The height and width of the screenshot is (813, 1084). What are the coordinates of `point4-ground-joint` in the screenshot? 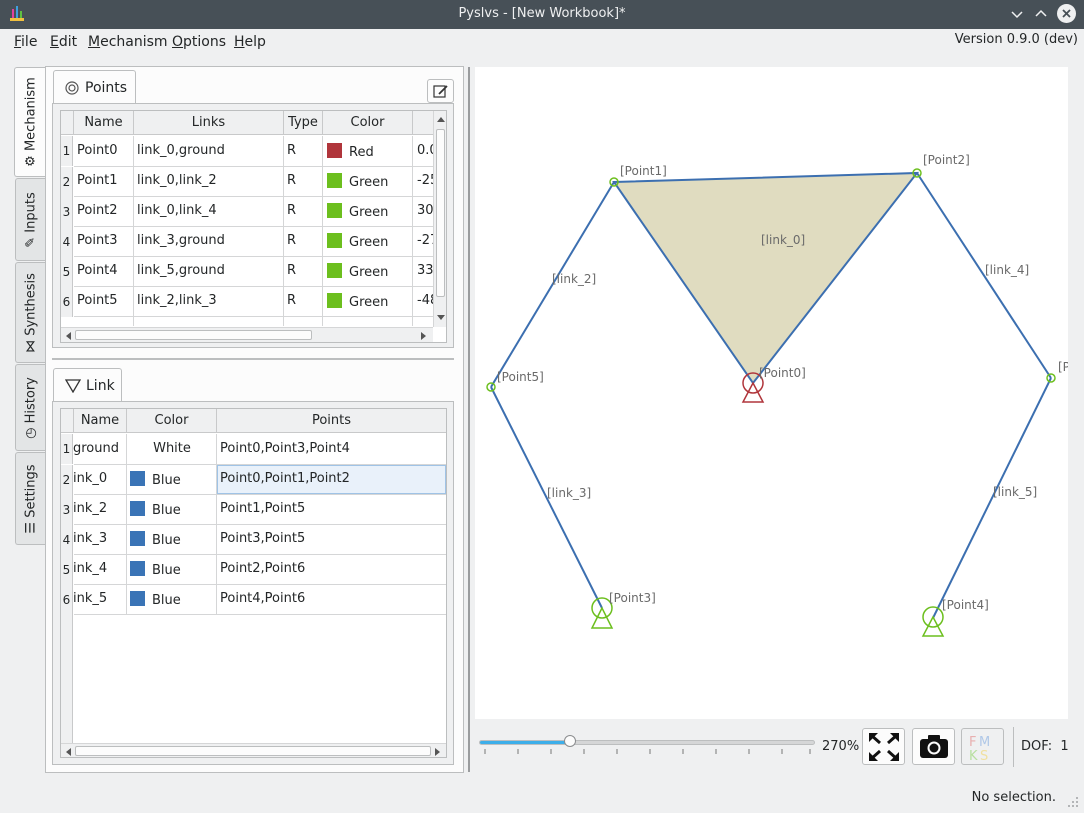 It's located at (933, 621).